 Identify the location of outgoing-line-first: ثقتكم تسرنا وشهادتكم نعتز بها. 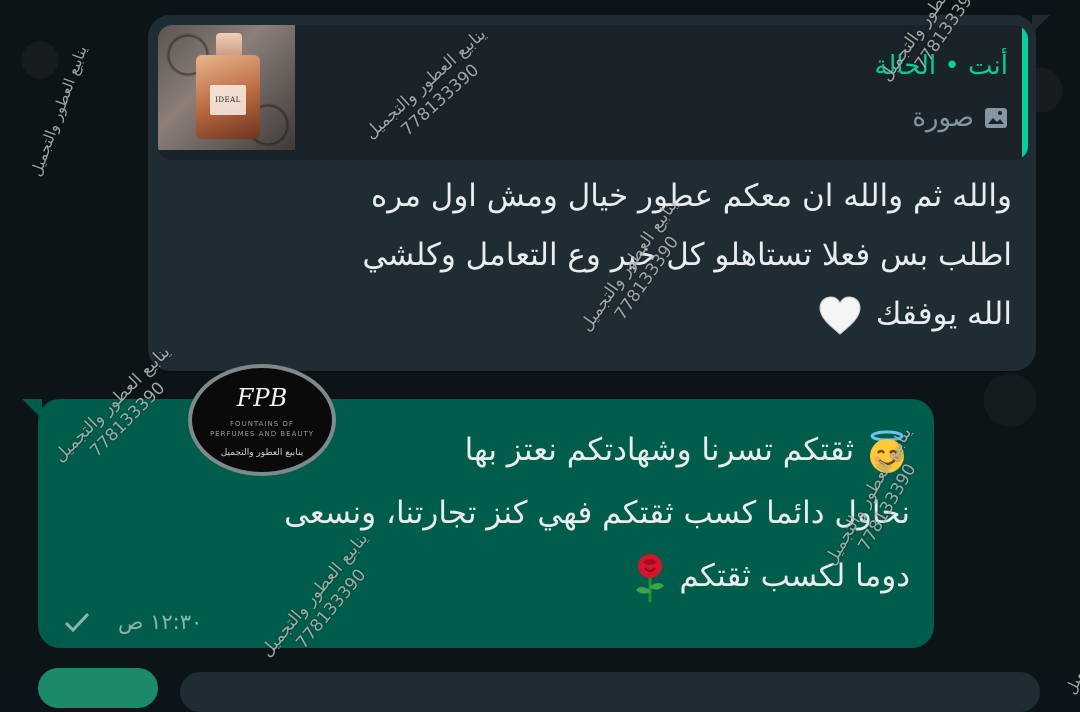
(480, 450).